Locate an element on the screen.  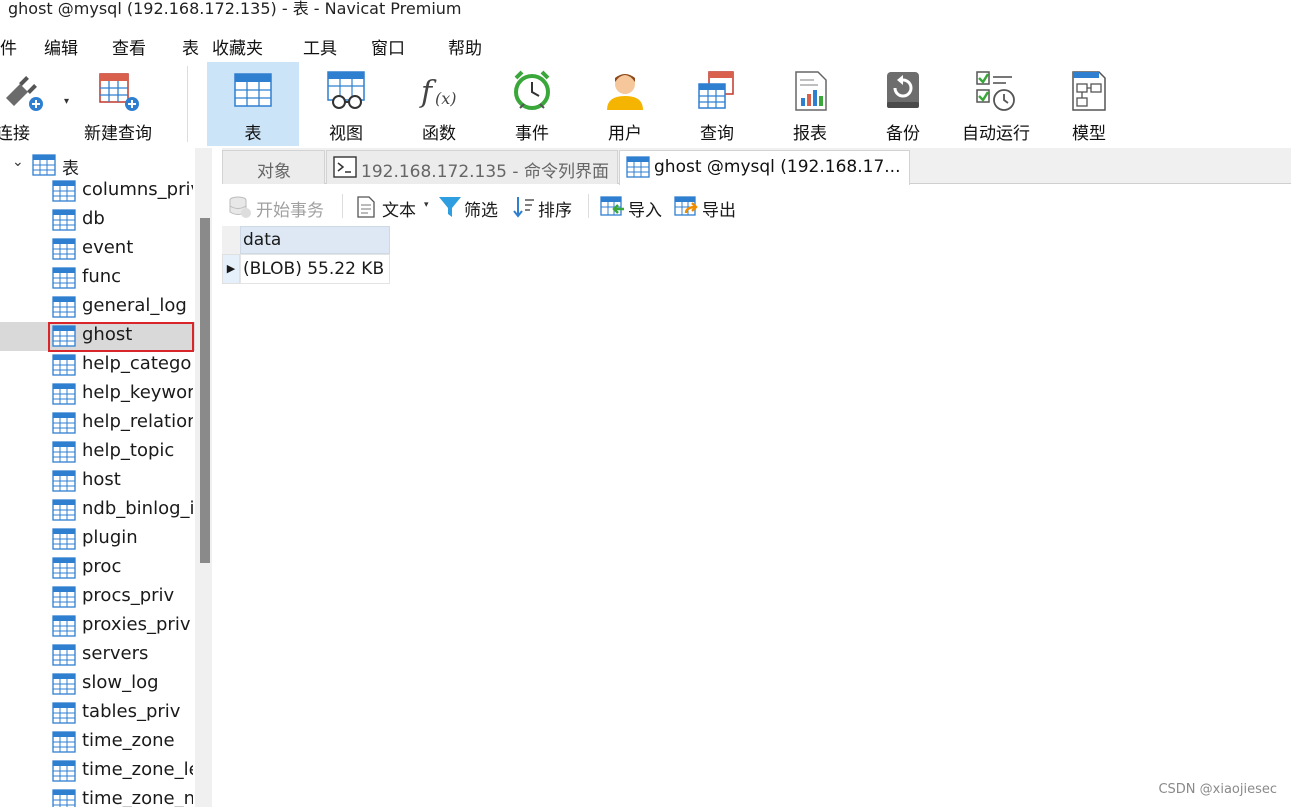
table-button: 表 is located at coordinates (253, 104).